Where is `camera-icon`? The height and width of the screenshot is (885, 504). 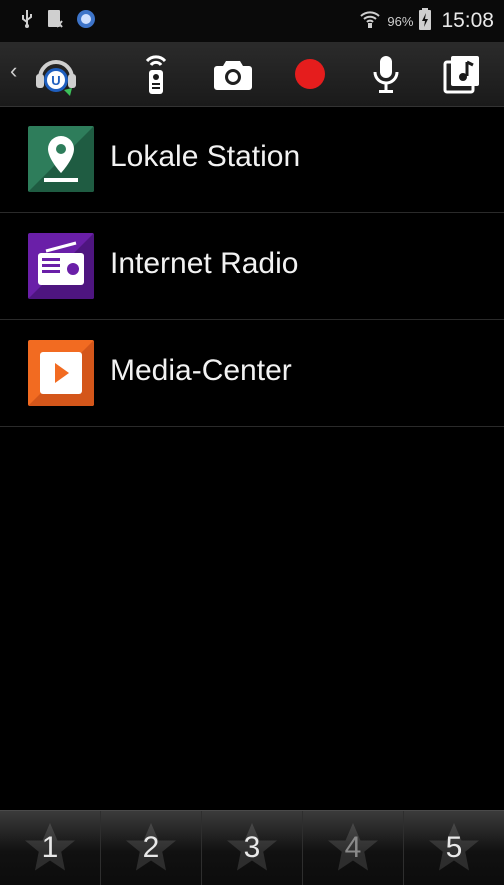
camera-icon is located at coordinates (233, 74).